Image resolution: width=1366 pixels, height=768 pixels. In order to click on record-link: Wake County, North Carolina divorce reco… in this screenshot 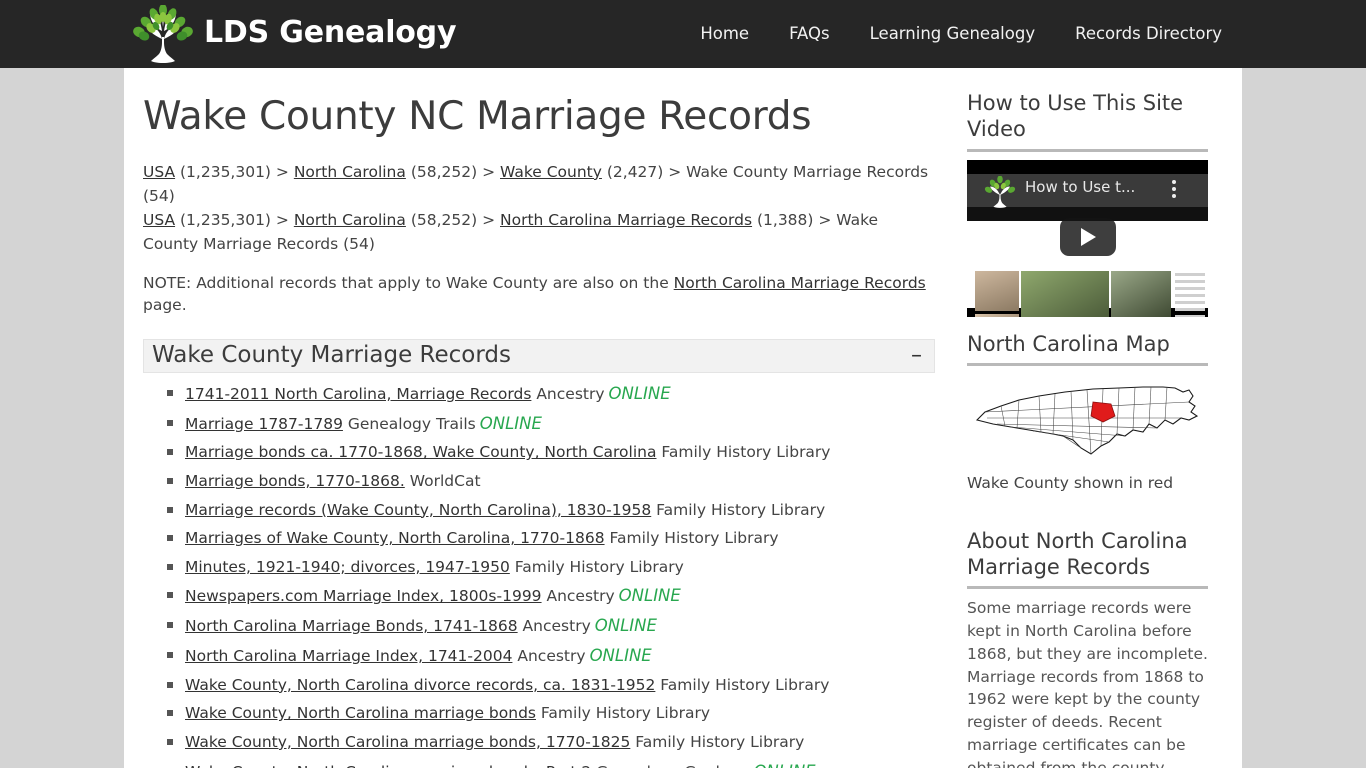, I will do `click(420, 685)`.